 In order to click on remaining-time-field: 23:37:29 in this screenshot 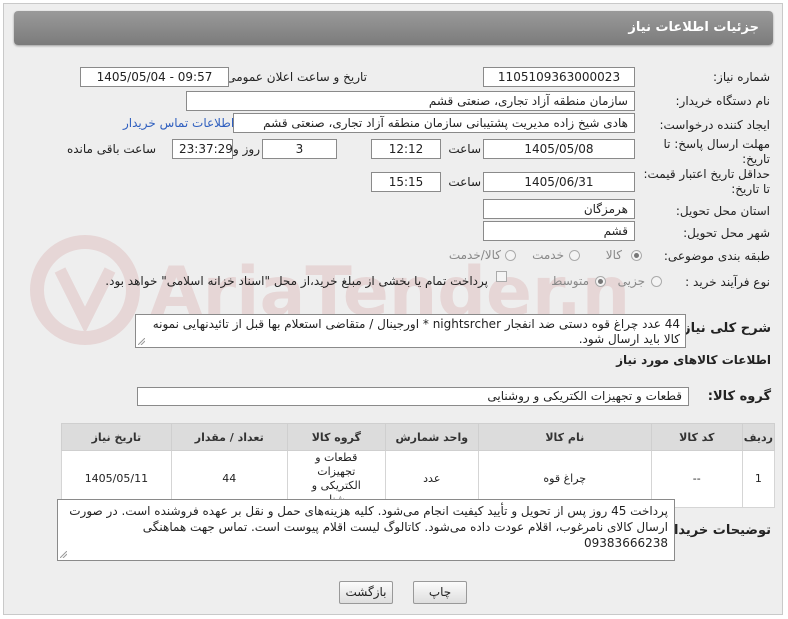, I will do `click(202, 149)`.